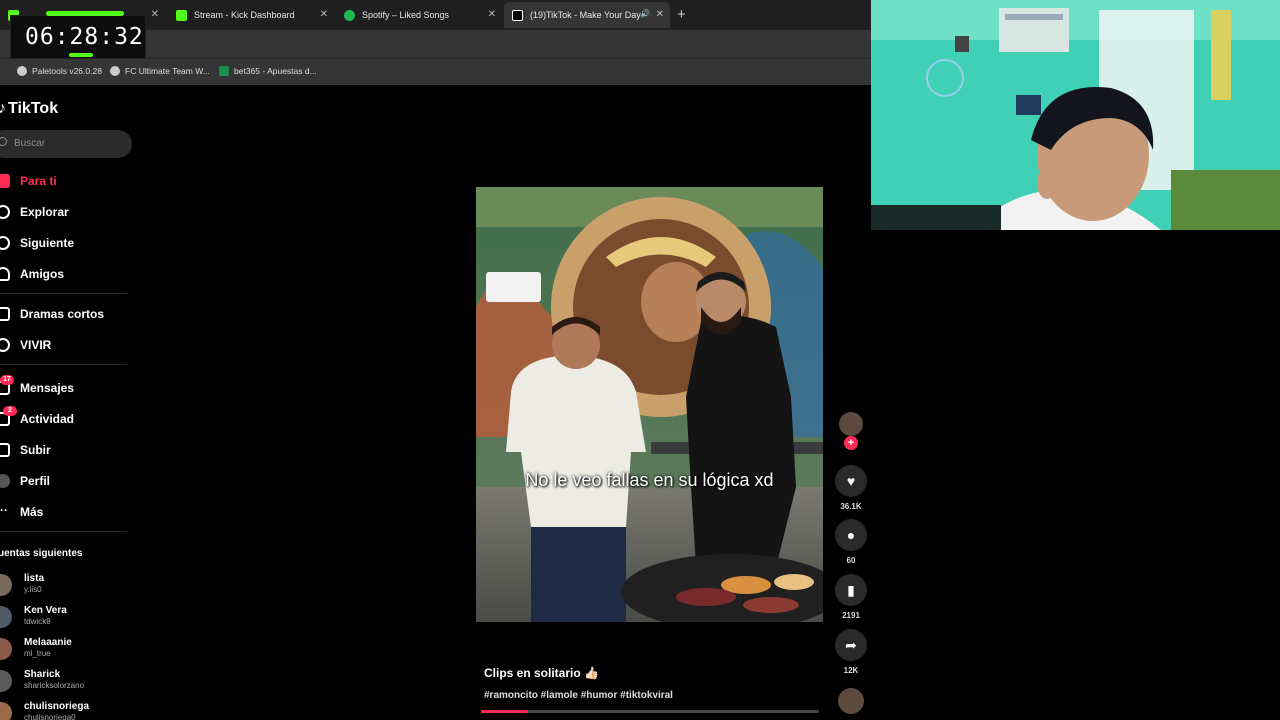  Describe the element at coordinates (37, 653) in the screenshot. I see `account-handle: ml_true` at that location.